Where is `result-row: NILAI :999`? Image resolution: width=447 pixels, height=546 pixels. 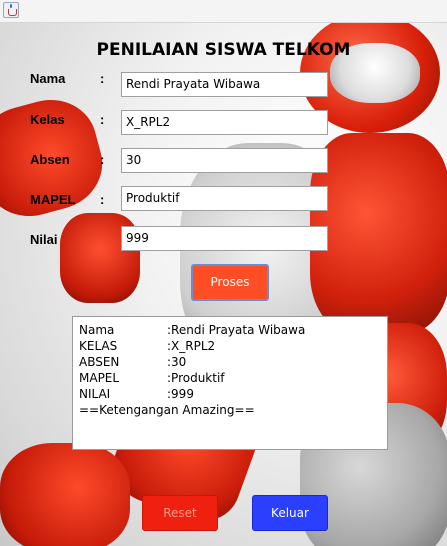 result-row: NILAI :999 is located at coordinates (230, 394).